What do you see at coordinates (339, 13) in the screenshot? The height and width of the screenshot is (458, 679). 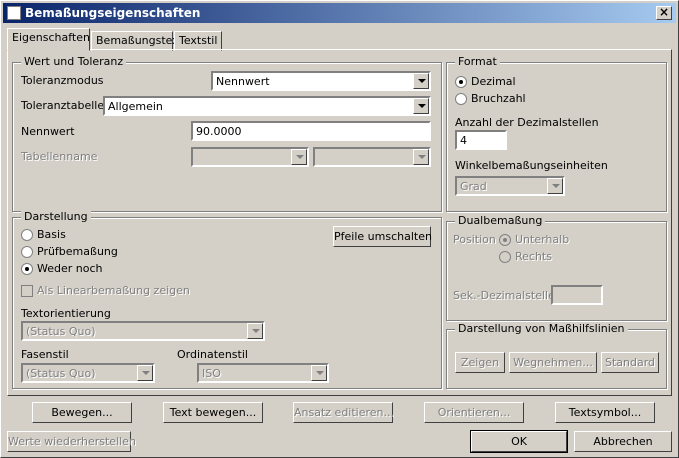 I see `title-bar: Bemaßungseigenschaften ×` at bounding box center [339, 13].